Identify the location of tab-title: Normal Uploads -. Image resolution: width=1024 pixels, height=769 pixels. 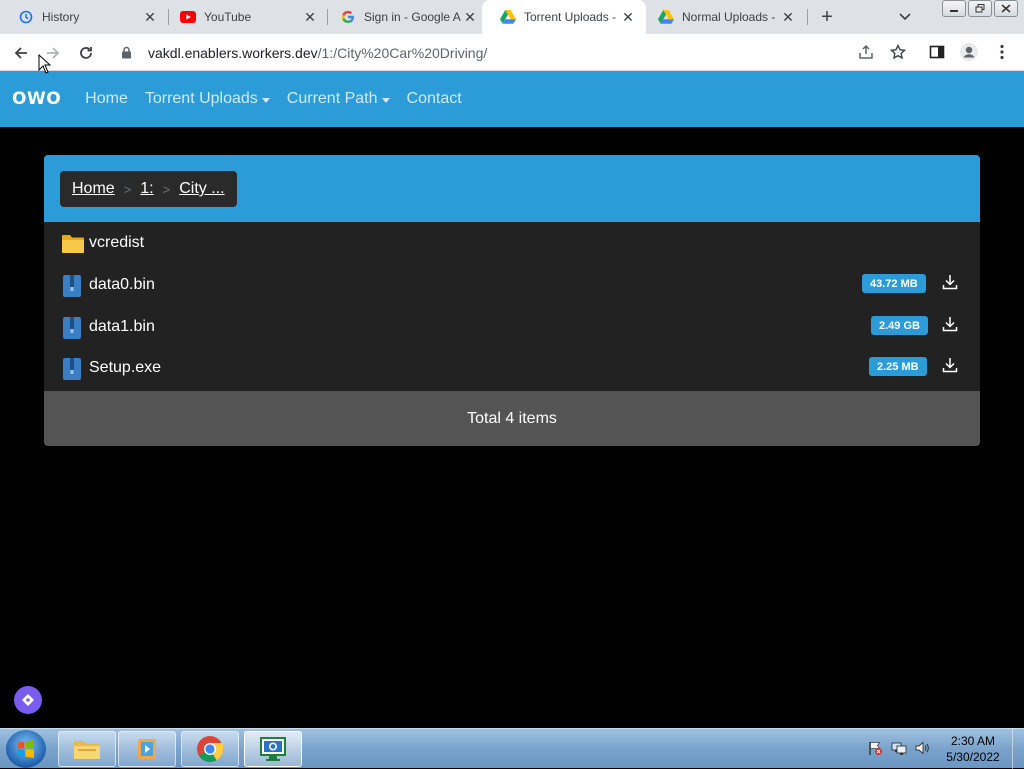
(729, 17).